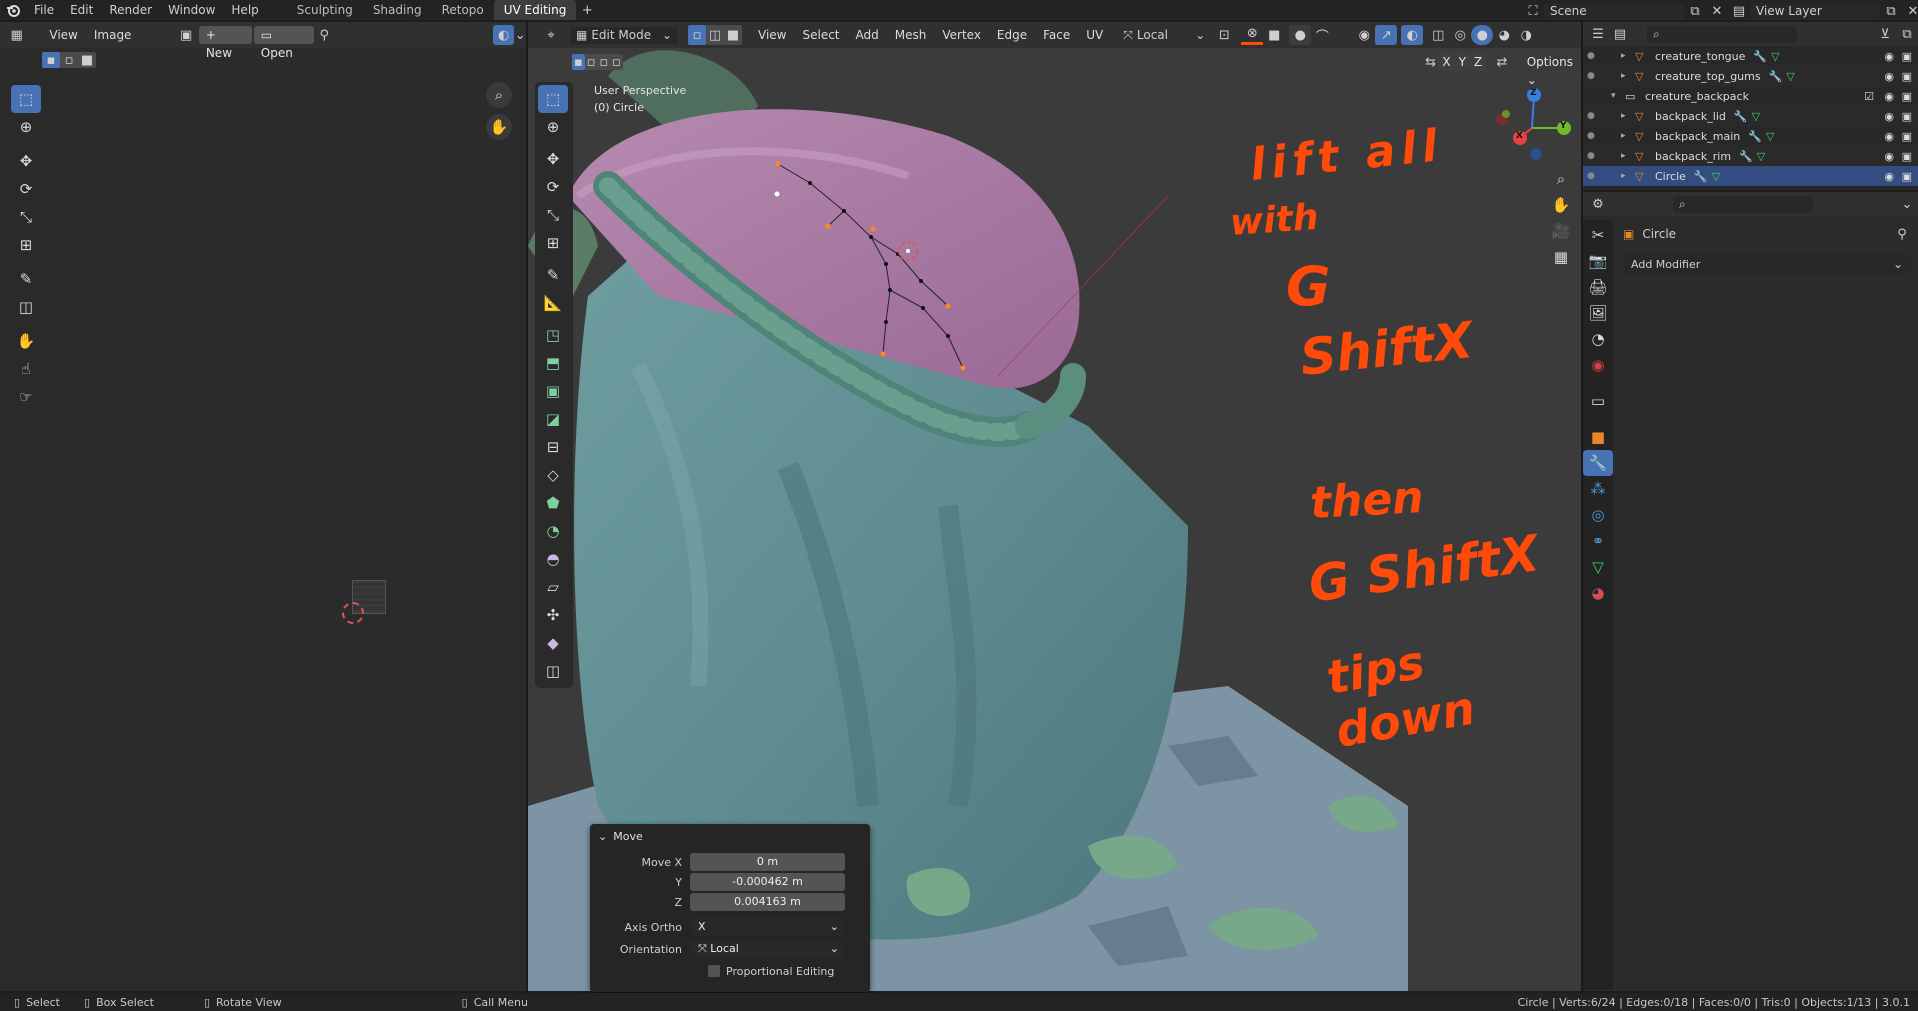  Describe the element at coordinates (1750, 176) in the screenshot. I see `outliner-row: ● ▸ ▽ Circle 🔧 ▽ ◉ ▣` at that location.